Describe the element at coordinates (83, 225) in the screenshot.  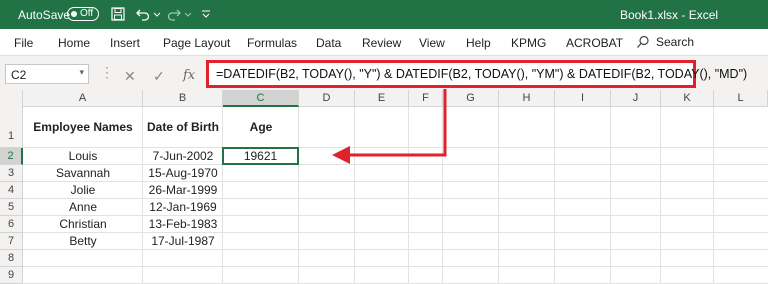
I see `cell-a6: Christian` at that location.